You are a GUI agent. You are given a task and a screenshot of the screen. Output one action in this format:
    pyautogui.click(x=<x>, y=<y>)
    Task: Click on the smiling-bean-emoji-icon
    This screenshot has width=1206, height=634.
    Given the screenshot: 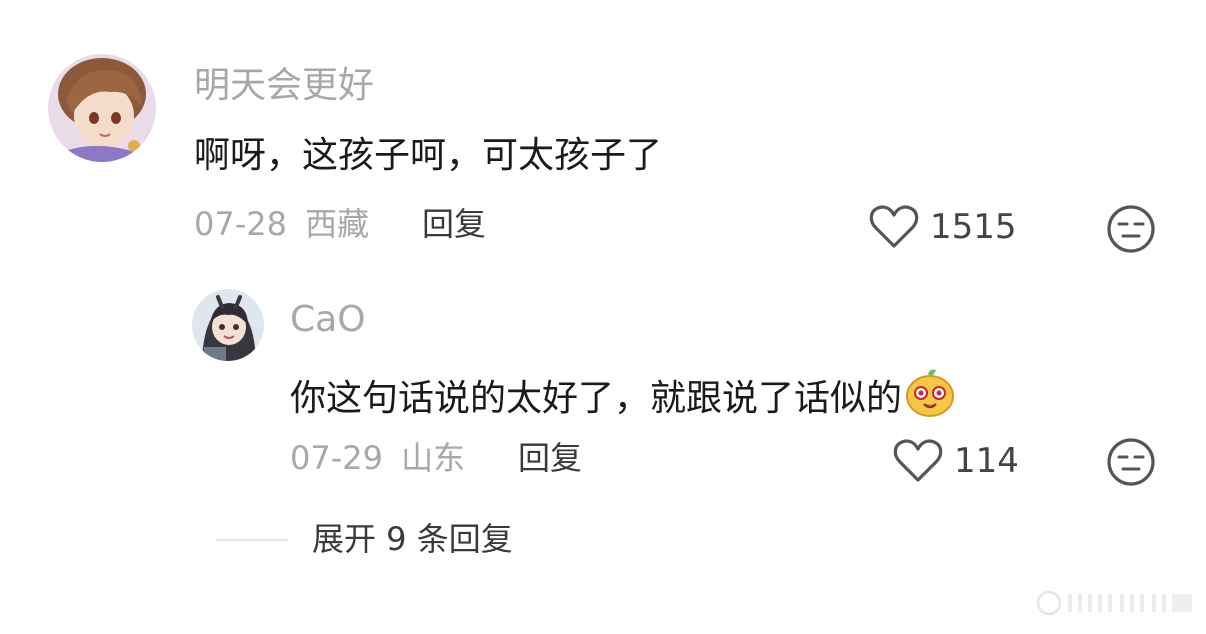 What is the action you would take?
    pyautogui.click(x=930, y=398)
    